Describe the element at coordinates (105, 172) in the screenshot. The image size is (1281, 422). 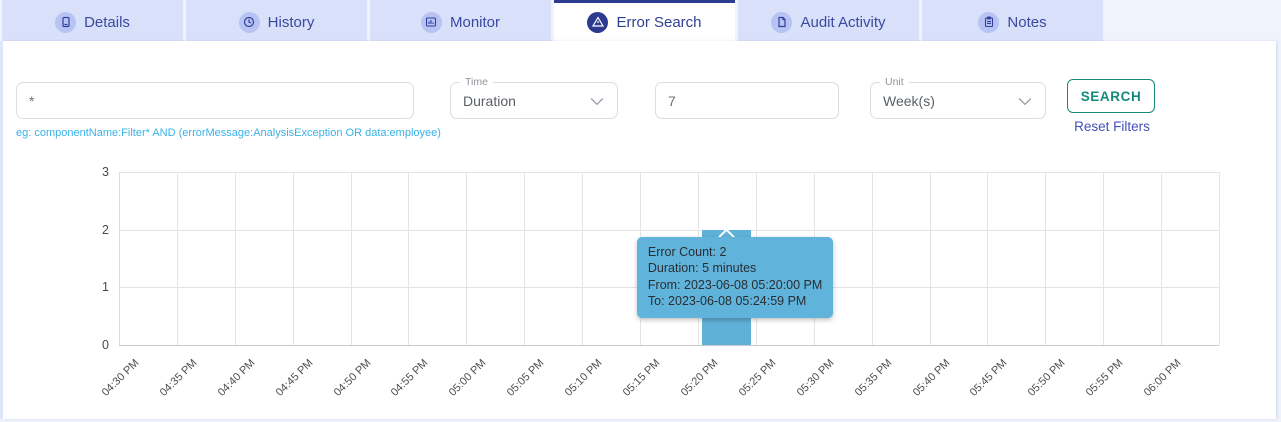
I see `y-tick-label: 3` at that location.